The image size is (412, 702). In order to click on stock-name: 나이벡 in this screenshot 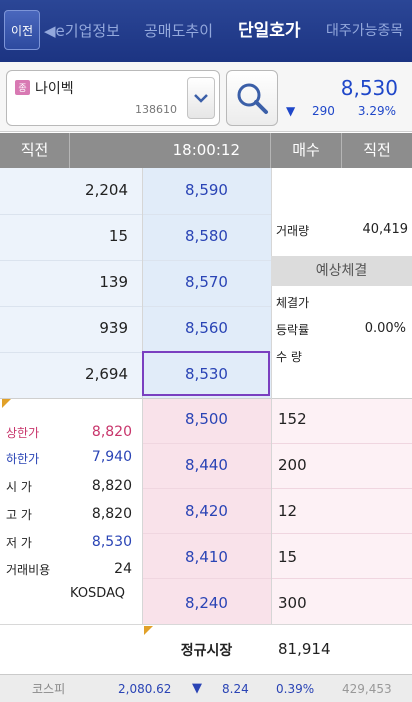, I will do `click(54, 89)`.